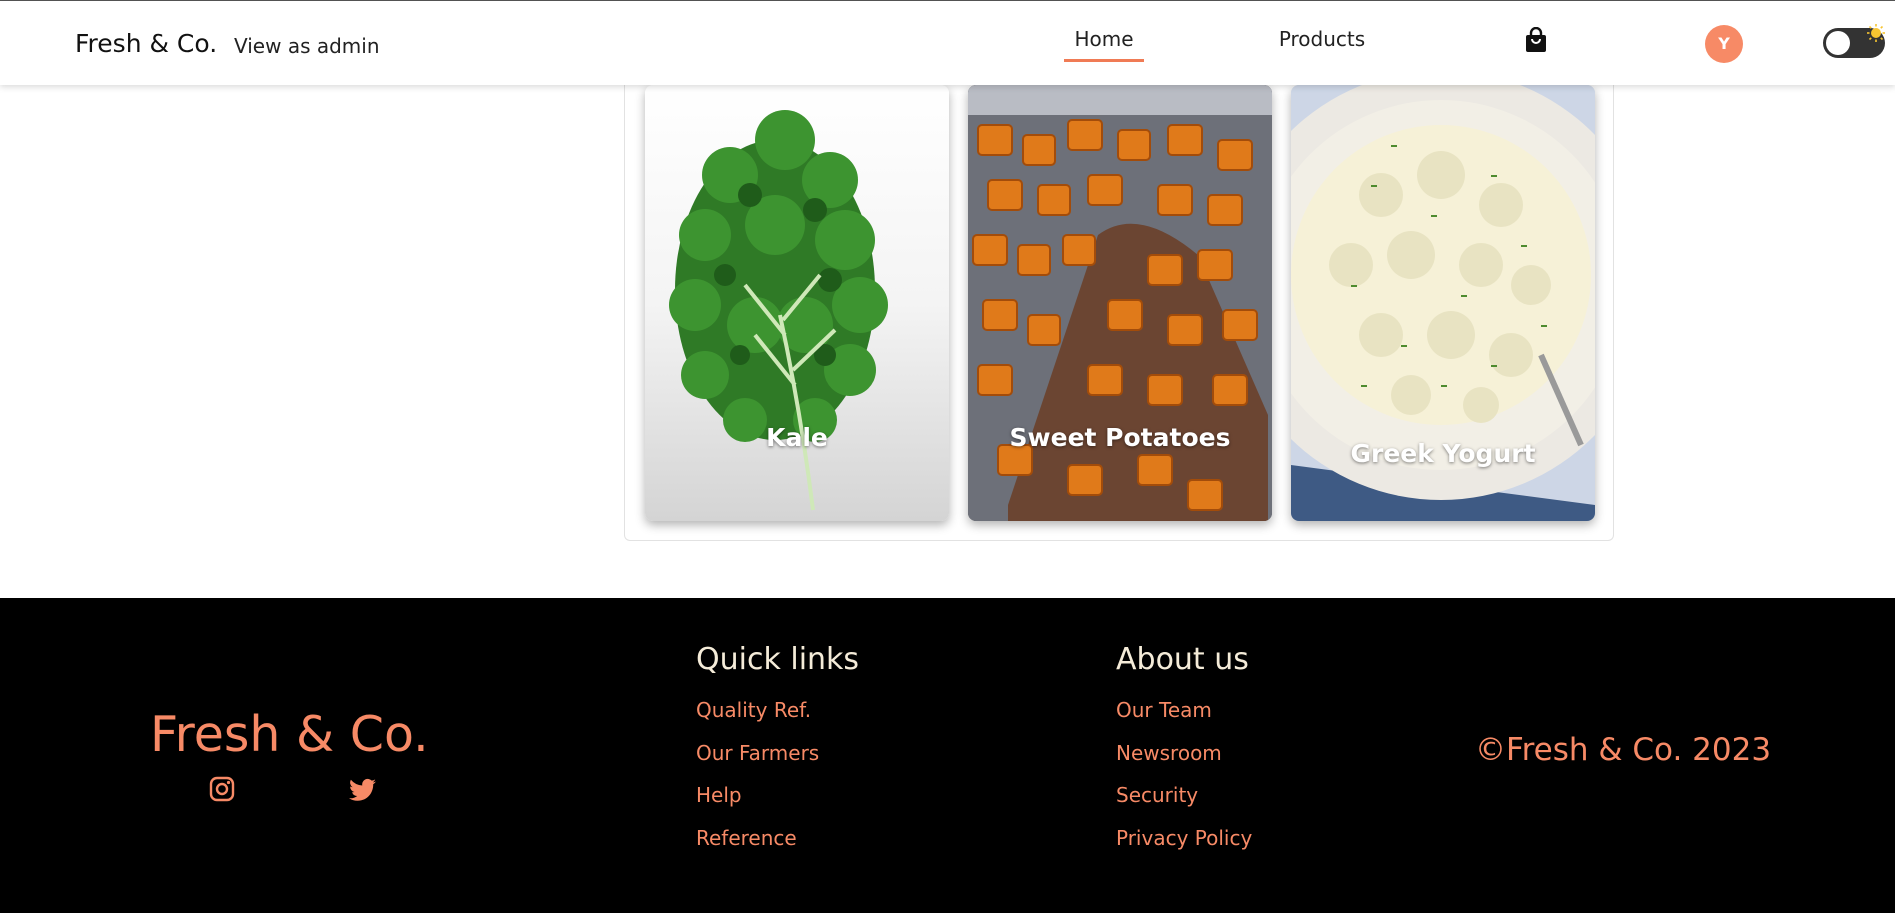  Describe the element at coordinates (753, 710) in the screenshot. I see `footer-link-quality-ref: Quality Ref.` at that location.